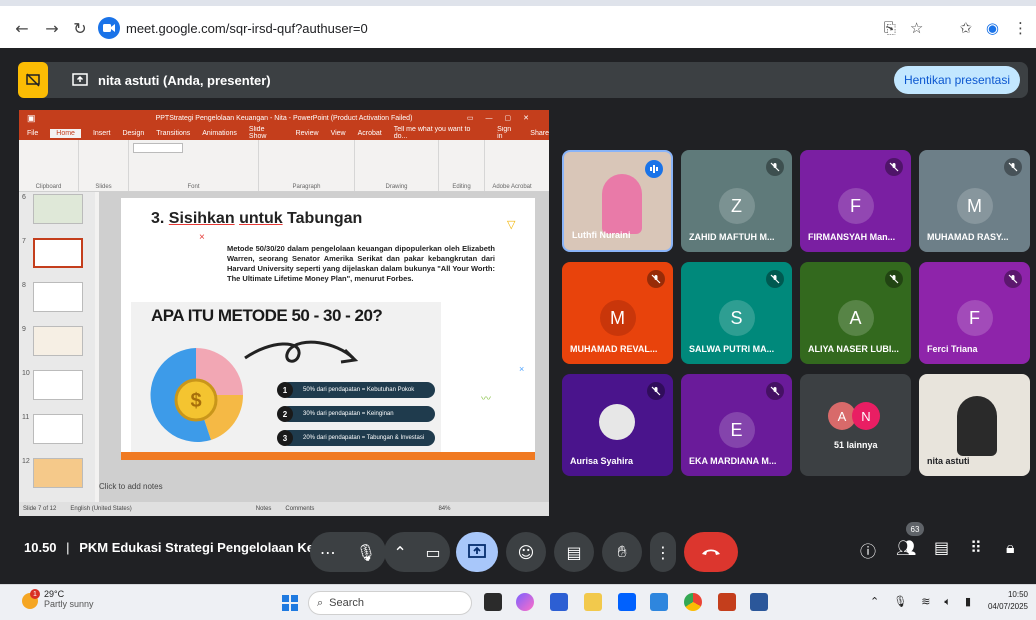 Image resolution: width=1036 pixels, height=620 pixels. What do you see at coordinates (366, 552) in the screenshot?
I see `mic-icon: 🎙︎` at bounding box center [366, 552].